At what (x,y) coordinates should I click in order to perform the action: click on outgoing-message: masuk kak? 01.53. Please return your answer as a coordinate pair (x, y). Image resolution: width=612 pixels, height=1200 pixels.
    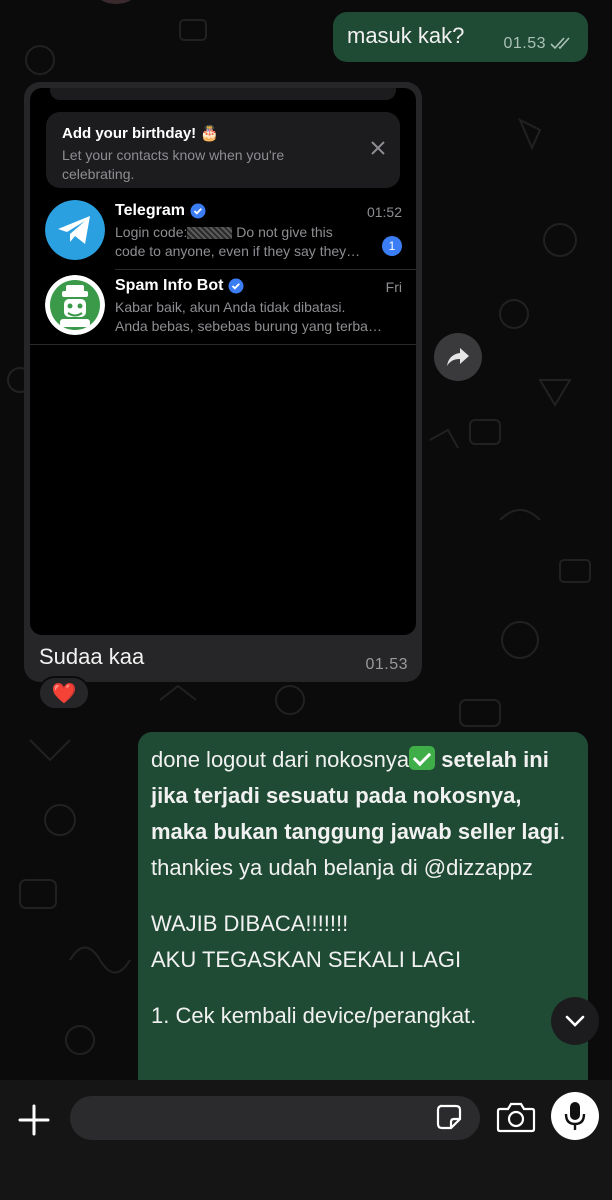
    Looking at the image, I should click on (460, 37).